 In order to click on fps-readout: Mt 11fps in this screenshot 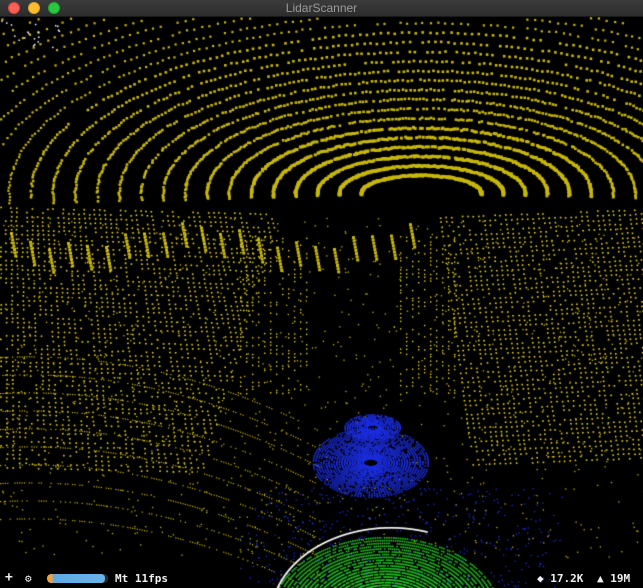, I will do `click(141, 578)`.